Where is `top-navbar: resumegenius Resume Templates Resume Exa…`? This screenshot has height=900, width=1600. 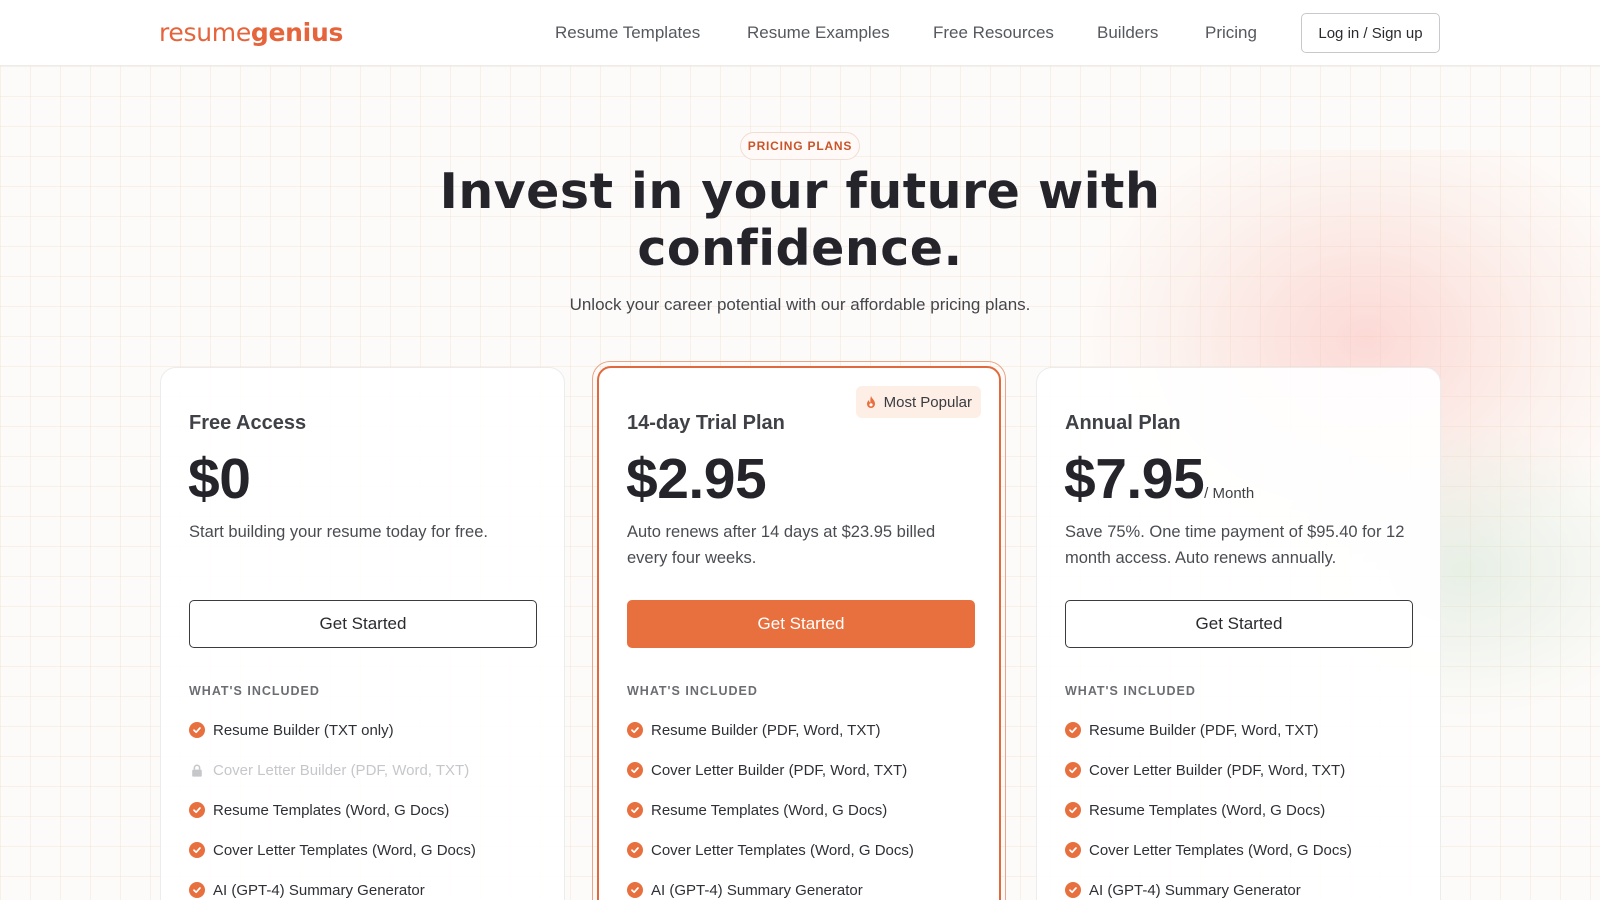
top-navbar: resumegenius Resume Templates Resume Exa… is located at coordinates (800, 33).